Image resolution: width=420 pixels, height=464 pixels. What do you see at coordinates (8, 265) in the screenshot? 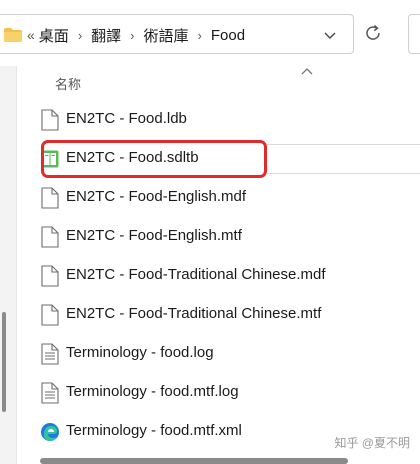
I see `navigation-pane` at bounding box center [8, 265].